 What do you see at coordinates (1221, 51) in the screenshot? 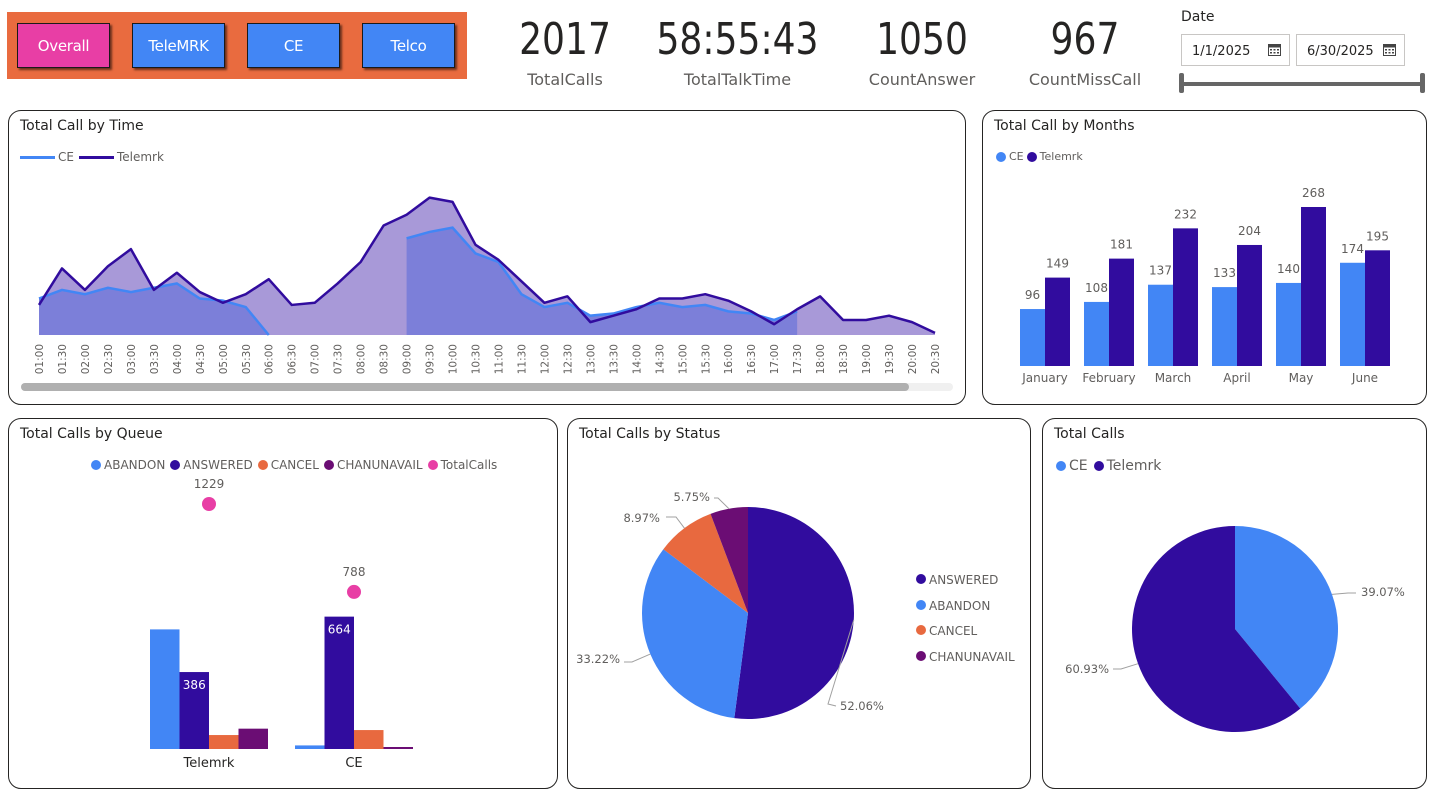
I see `start-date-value: 1/1/2025` at bounding box center [1221, 51].